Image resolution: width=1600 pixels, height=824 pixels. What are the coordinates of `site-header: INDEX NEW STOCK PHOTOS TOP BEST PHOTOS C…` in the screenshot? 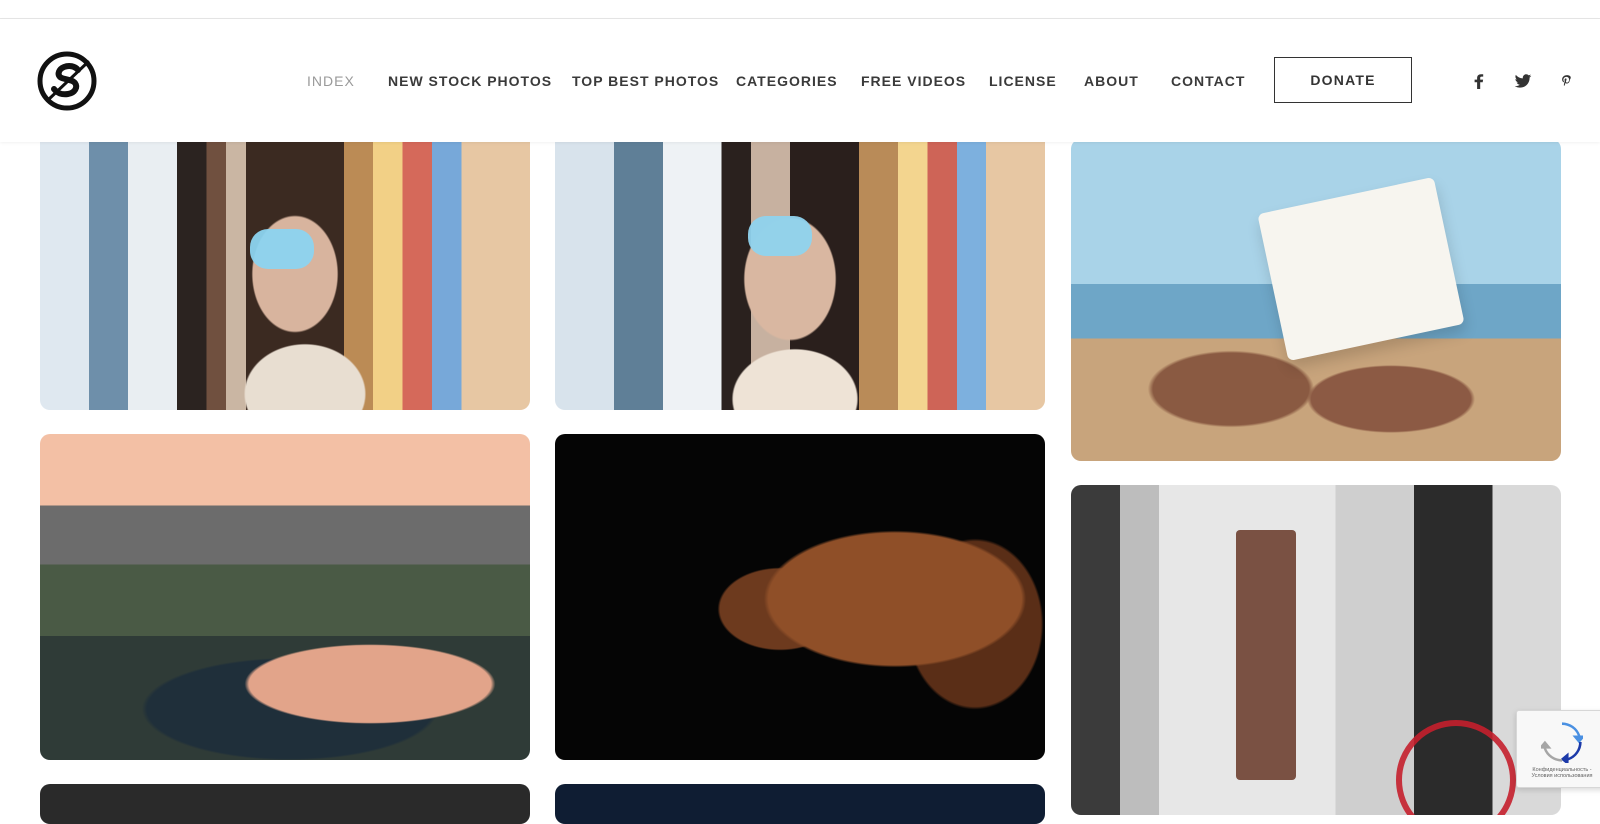 It's located at (800, 80).